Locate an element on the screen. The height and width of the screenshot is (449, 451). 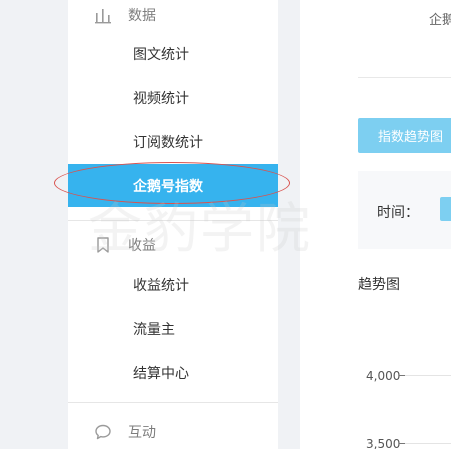
top-label: 企鹅 is located at coordinates (440, 20).